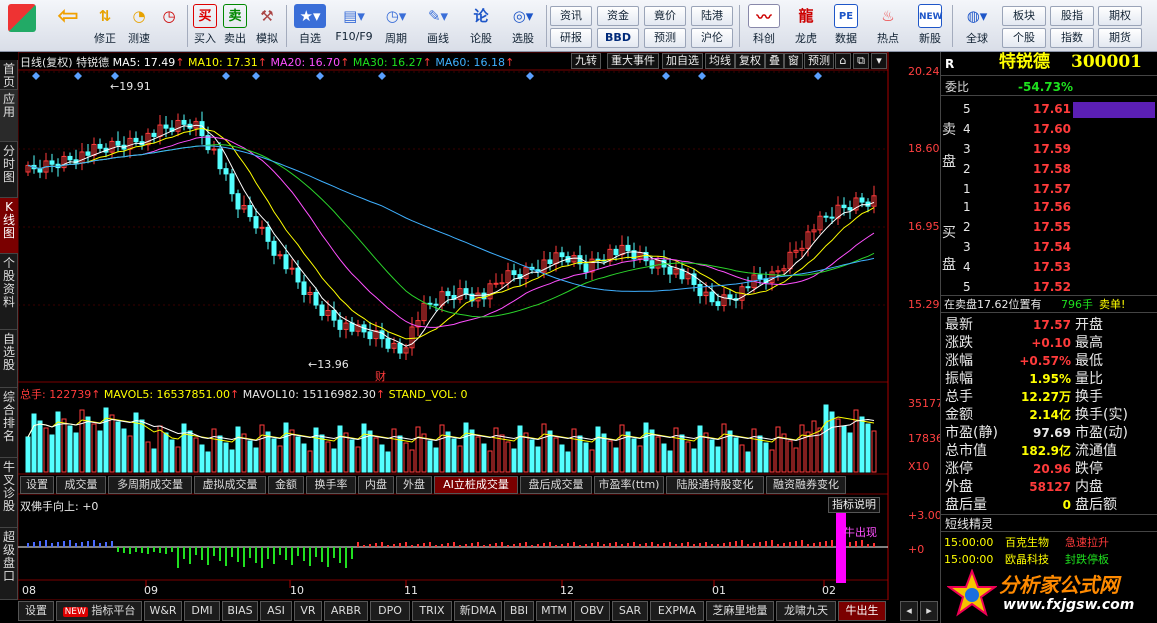 Image resolution: width=1157 pixels, height=623 pixels. Describe the element at coordinates (1072, 38) in the screenshot. I see `index-button: 指数` at that location.